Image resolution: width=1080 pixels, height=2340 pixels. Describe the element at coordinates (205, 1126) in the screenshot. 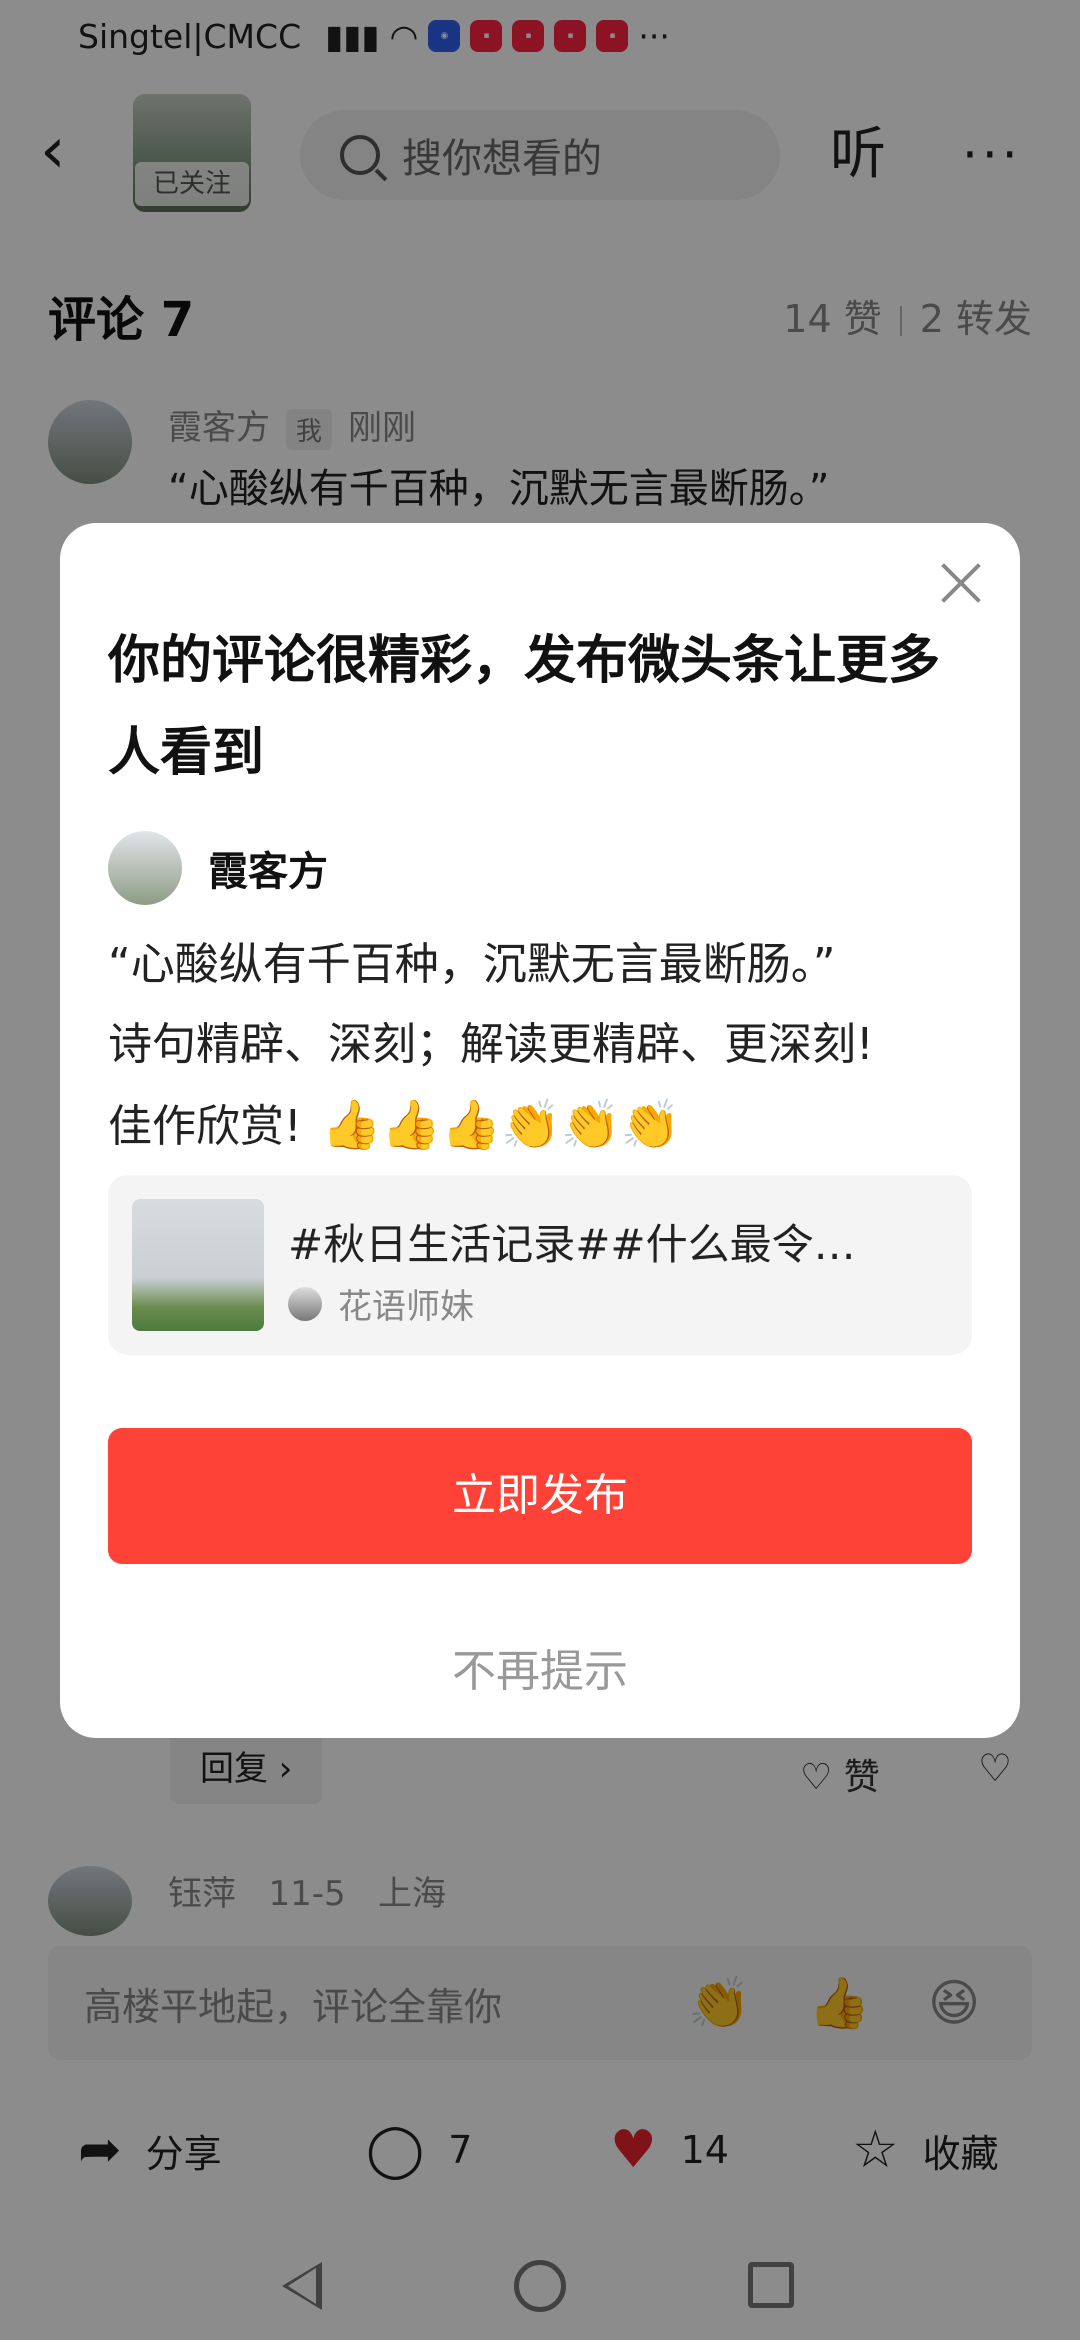

I see `comment-line: 佳作欣赏!` at that location.